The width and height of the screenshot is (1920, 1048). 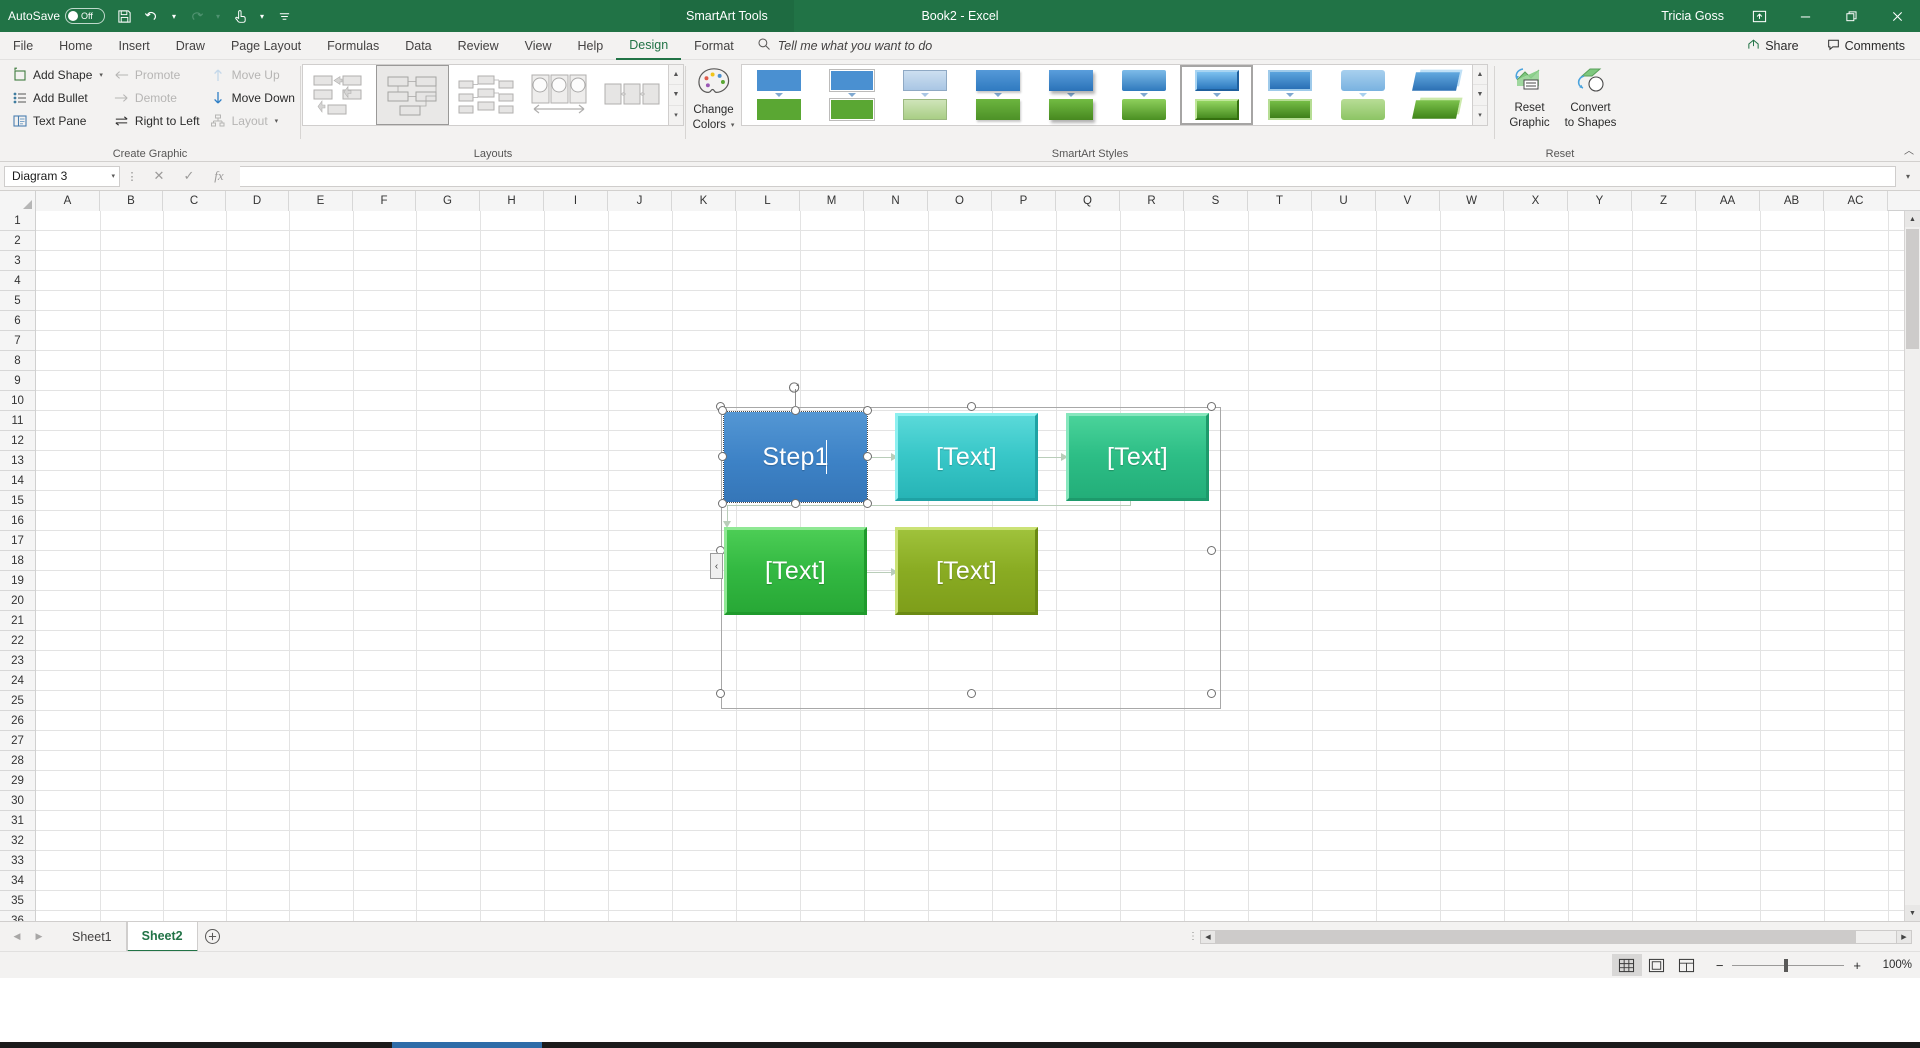 I want to click on tab-review: Review, so click(x=478, y=46).